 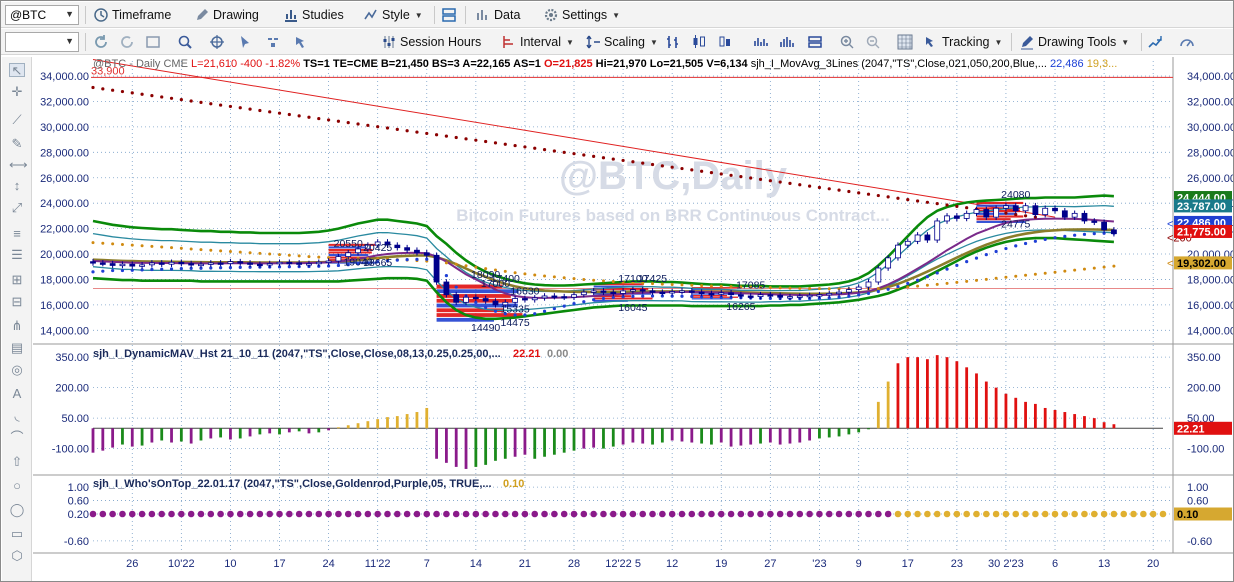 What do you see at coordinates (217, 42) in the screenshot?
I see `crosshair-icon` at bounding box center [217, 42].